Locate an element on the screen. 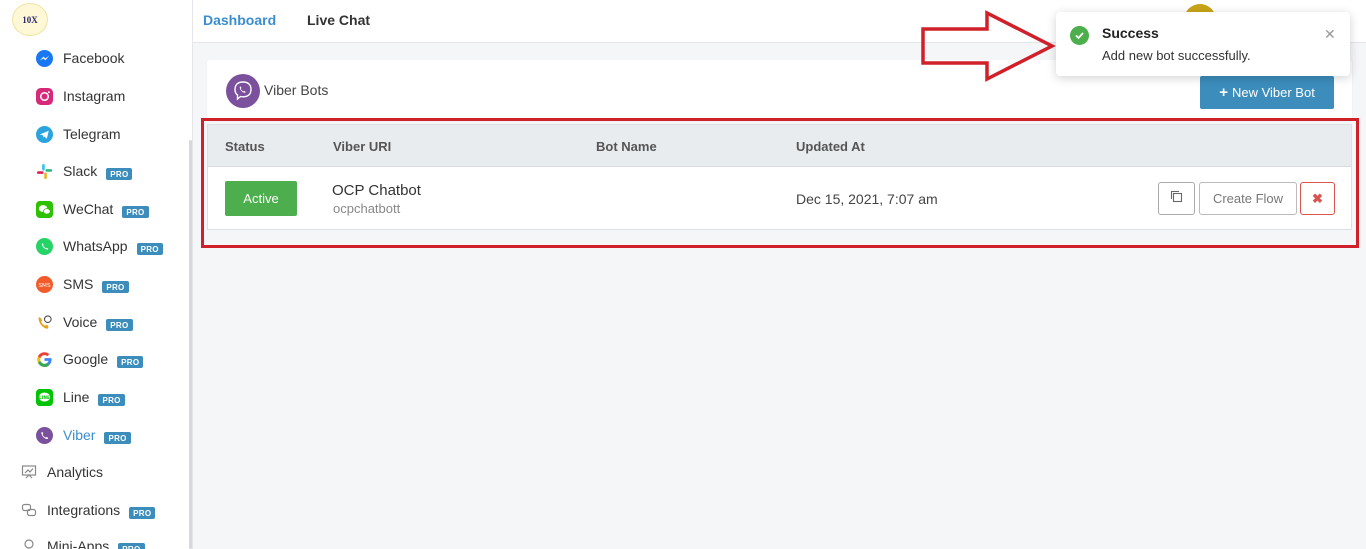 This screenshot has height=549, width=1366. plus-icon: + is located at coordinates (1223, 92).